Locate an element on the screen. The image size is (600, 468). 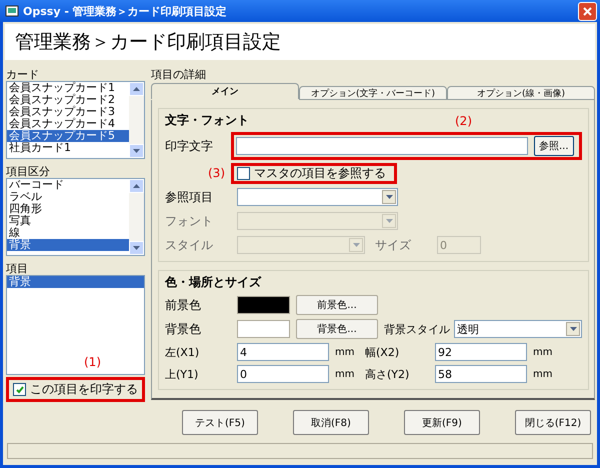
list-box: 会員スナップカード1 会員スナップカード2 会員スナップカード3 会員スナップカード4 会員スナップカード5 社員カード1 is located at coordinates (75, 120).